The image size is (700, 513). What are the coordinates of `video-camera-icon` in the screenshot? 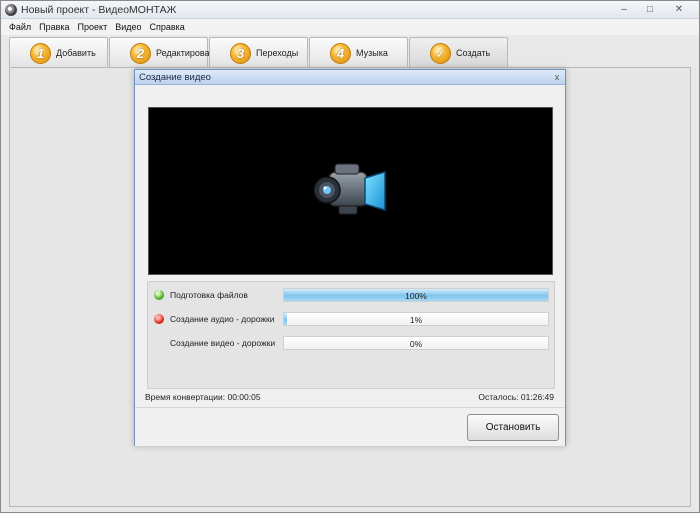 It's located at (349, 189).